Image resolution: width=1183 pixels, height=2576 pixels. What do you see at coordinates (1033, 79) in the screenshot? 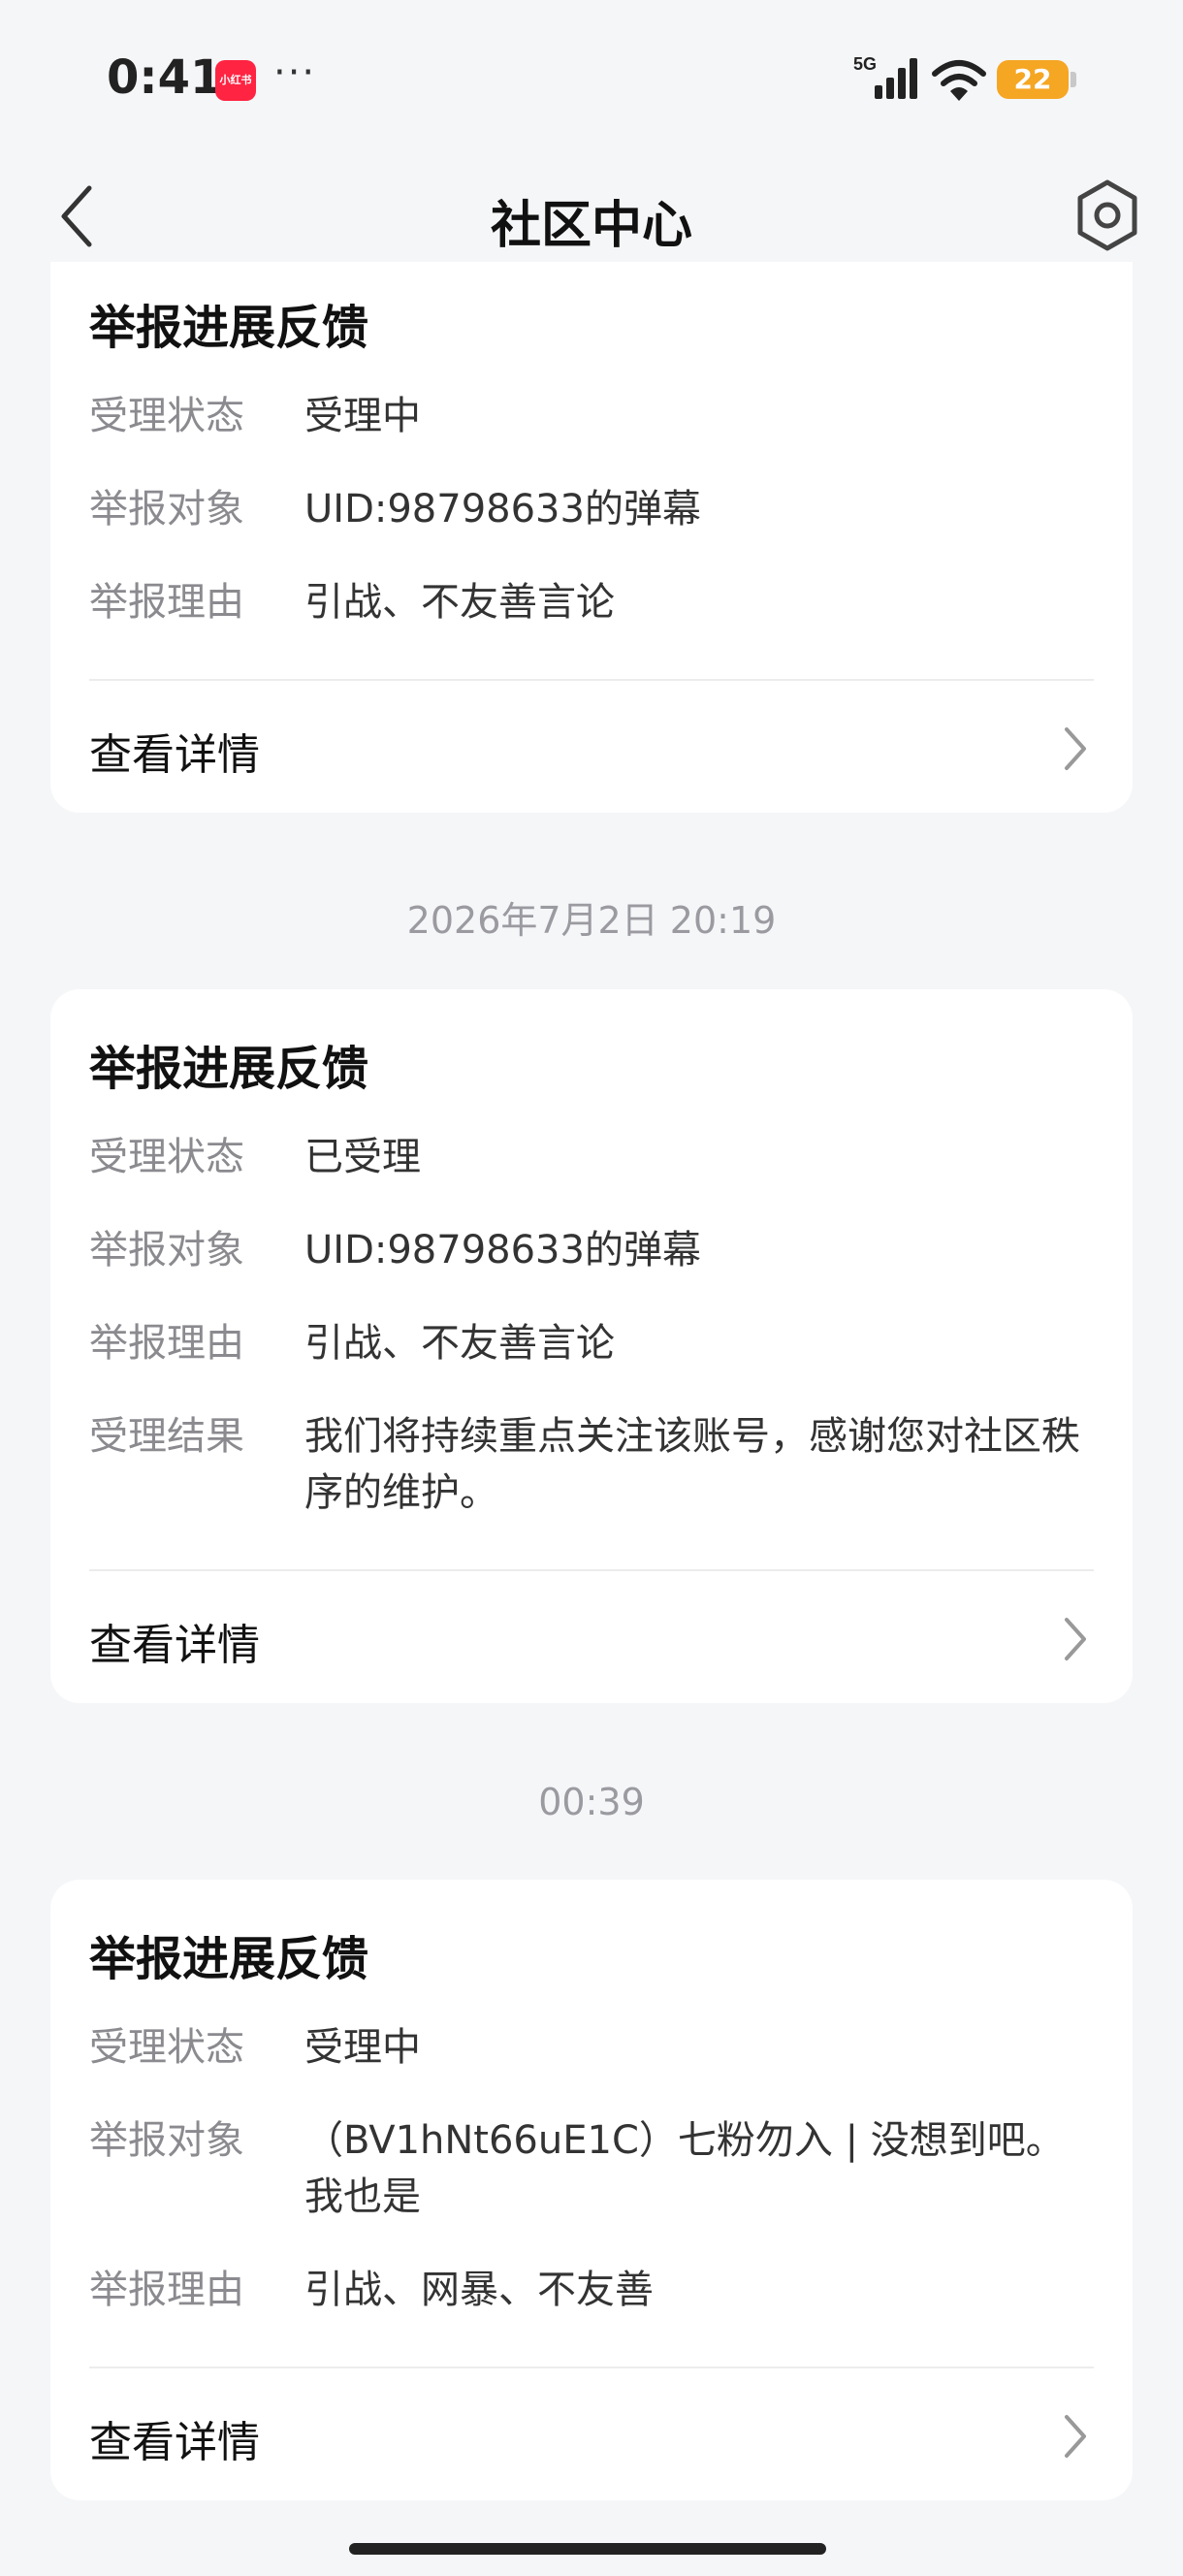
I see `battery-level: 22` at bounding box center [1033, 79].